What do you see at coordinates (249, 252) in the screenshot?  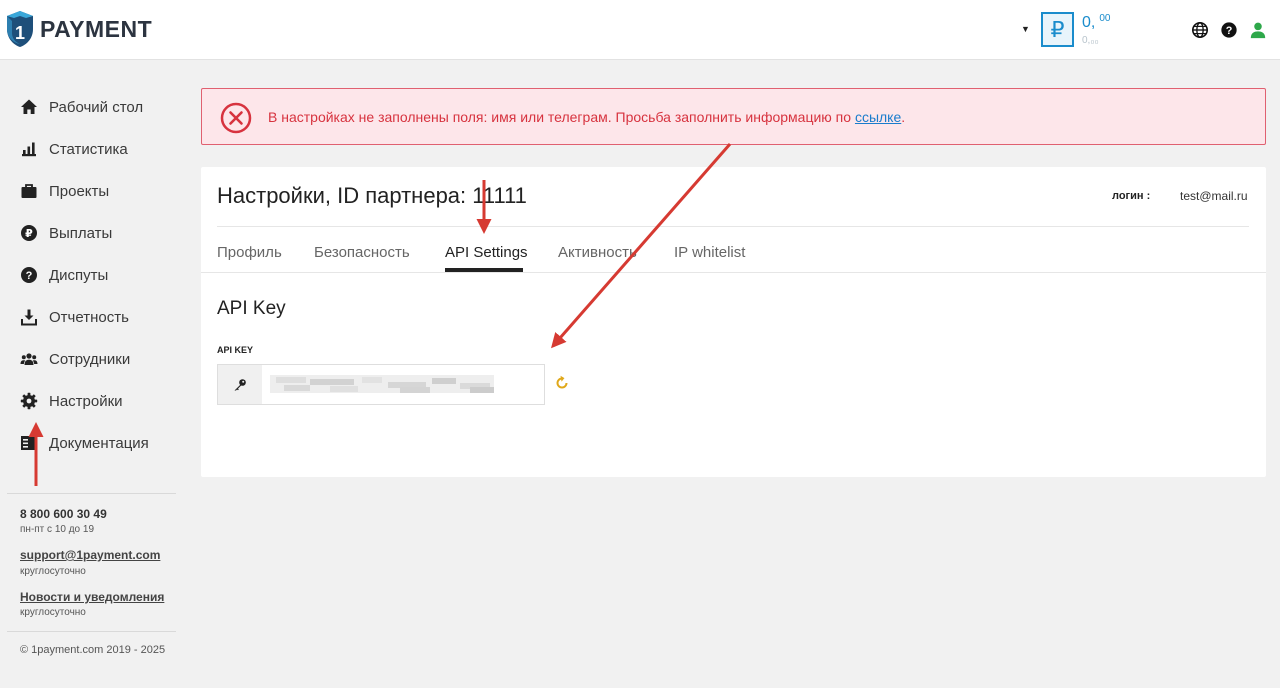 I see `tab-profile: Профиль` at bounding box center [249, 252].